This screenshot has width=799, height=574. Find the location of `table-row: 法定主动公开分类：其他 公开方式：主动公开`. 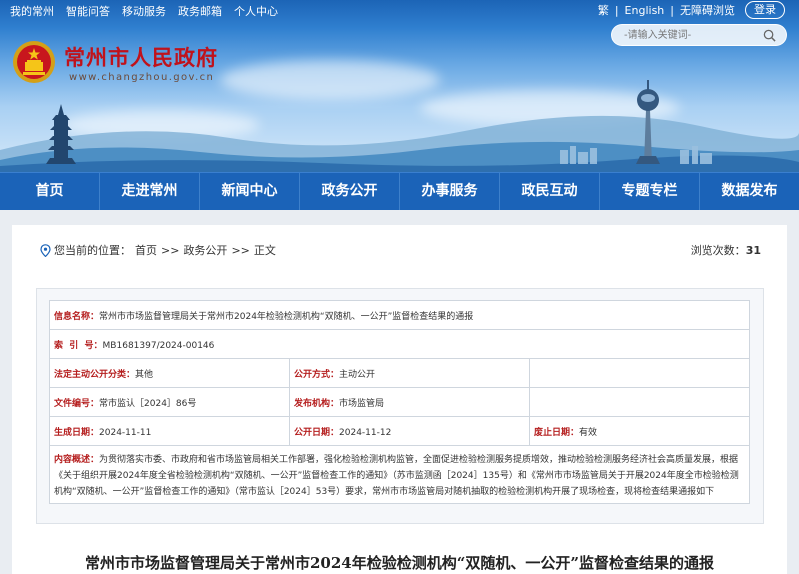

table-row: 法定主动公开分类：其他 公开方式：主动公开 is located at coordinates (399, 373).